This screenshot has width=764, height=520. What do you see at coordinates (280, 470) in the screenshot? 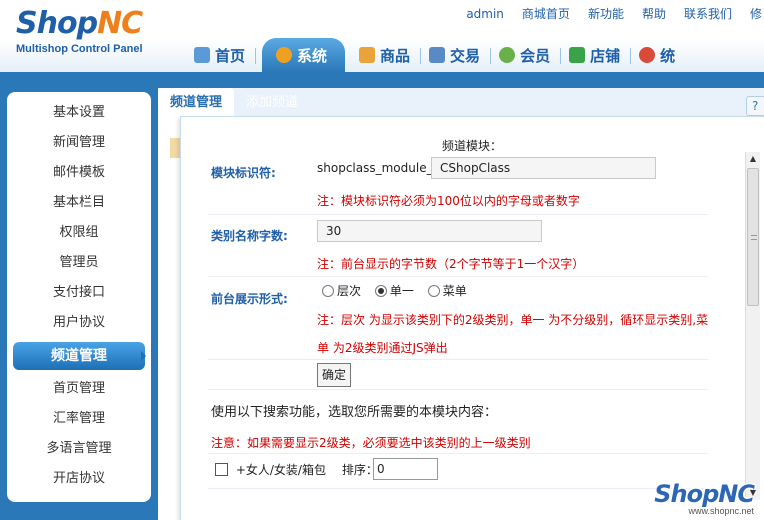
I see `category-label: +女人/女装/箱包` at bounding box center [280, 470].